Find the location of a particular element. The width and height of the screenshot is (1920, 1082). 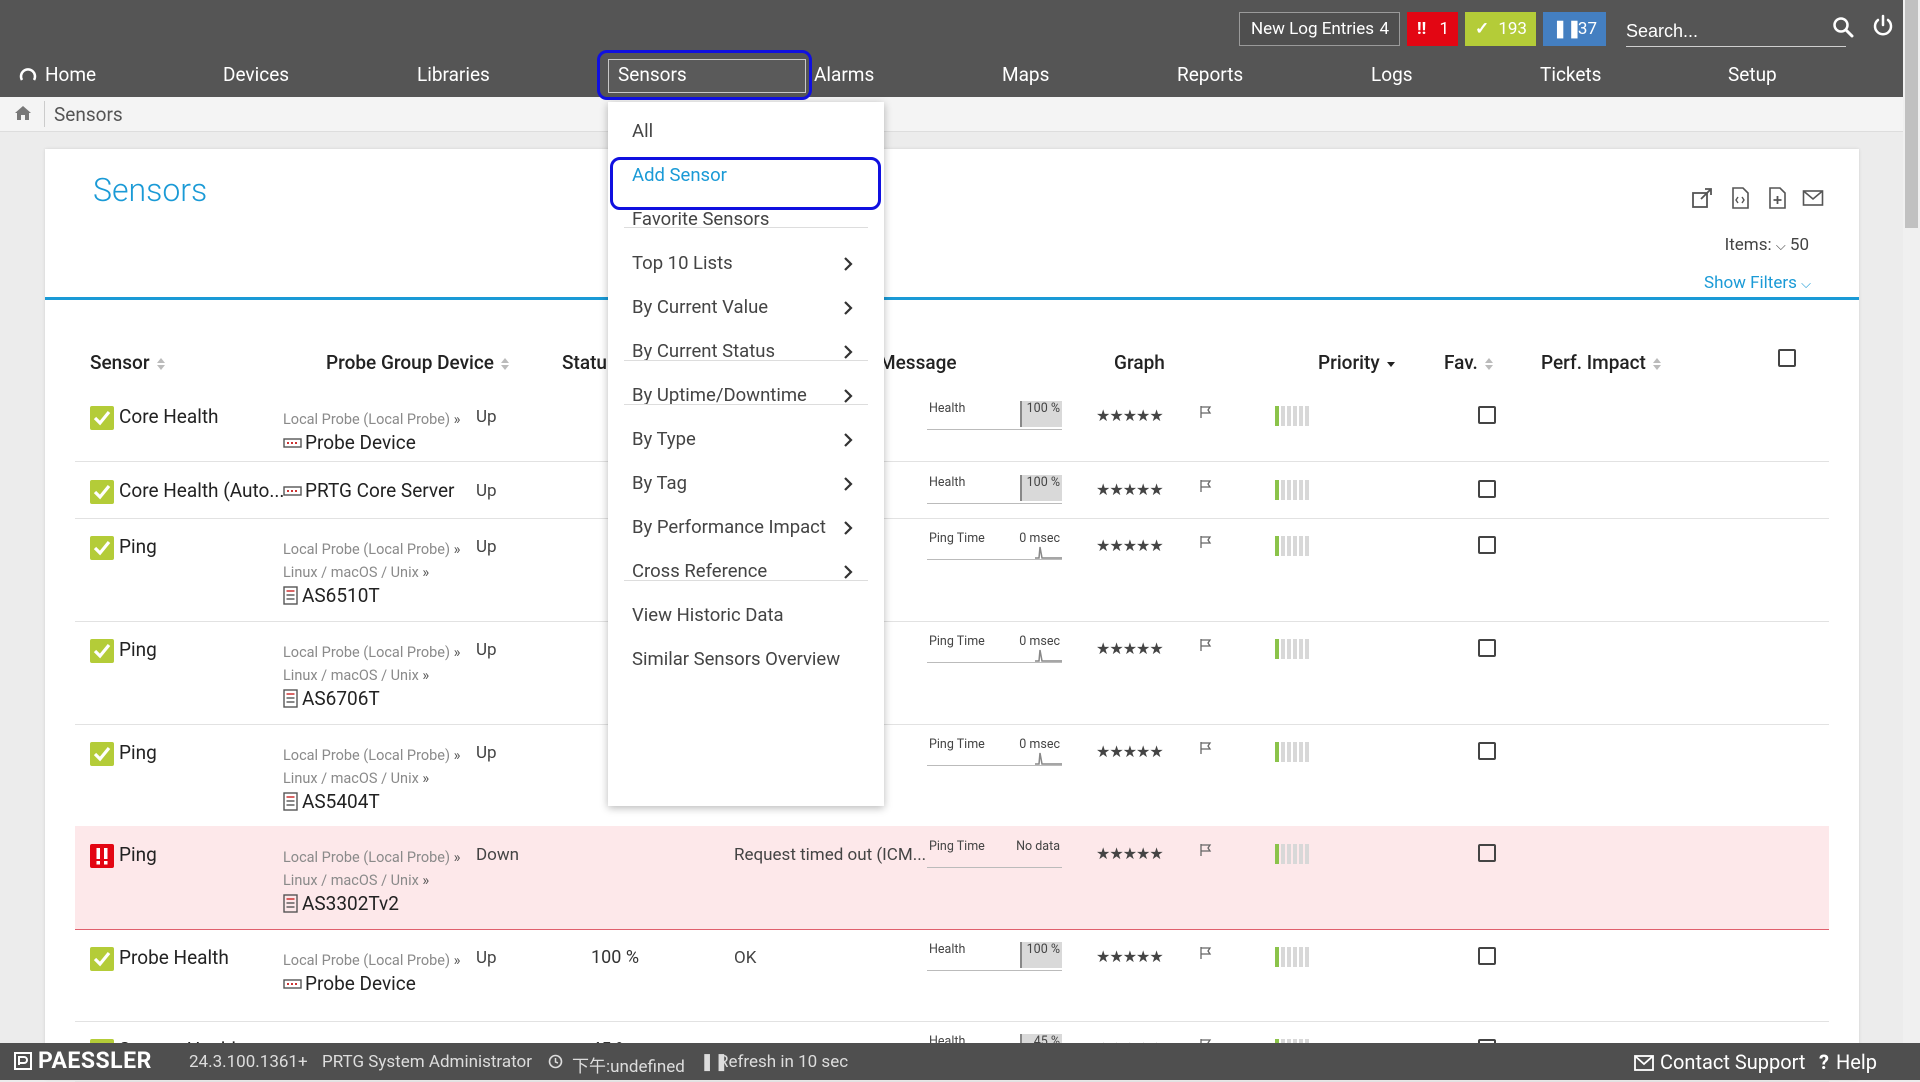

device-link: PRTG Core Server is located at coordinates (369, 490).